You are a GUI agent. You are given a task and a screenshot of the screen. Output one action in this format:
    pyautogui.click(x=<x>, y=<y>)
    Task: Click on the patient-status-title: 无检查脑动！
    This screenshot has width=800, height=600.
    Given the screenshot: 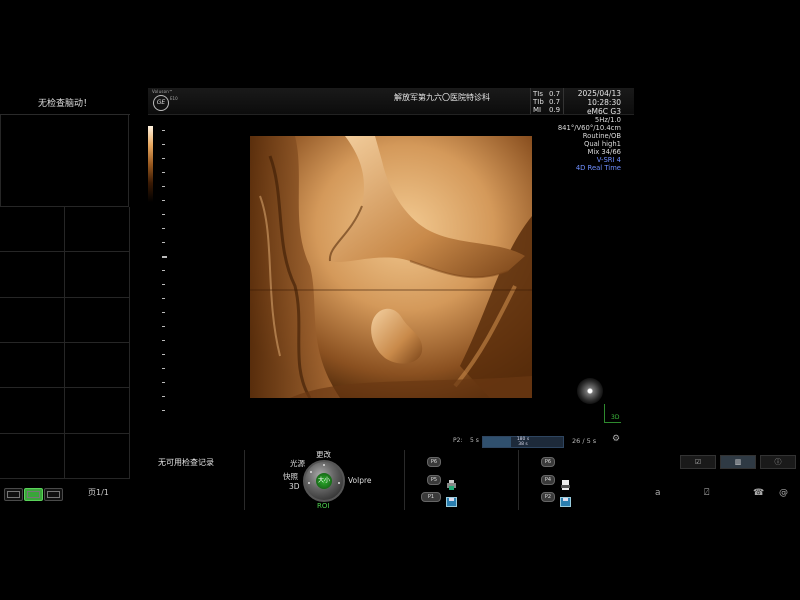 What is the action you would take?
    pyautogui.click(x=64, y=104)
    